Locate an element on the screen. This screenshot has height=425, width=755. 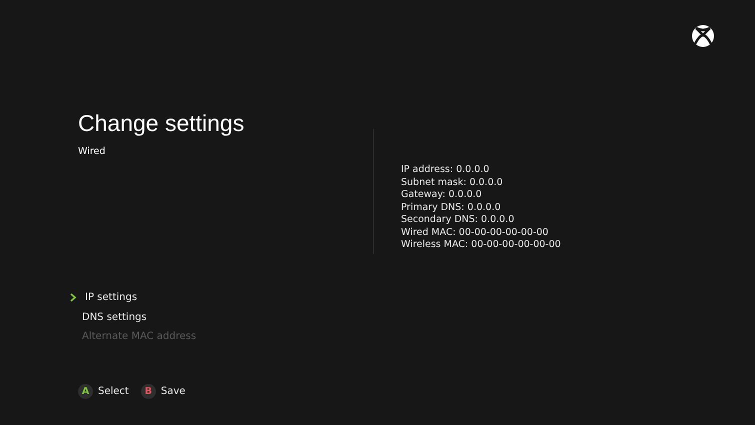
button-hint: Save is located at coordinates (173, 391).